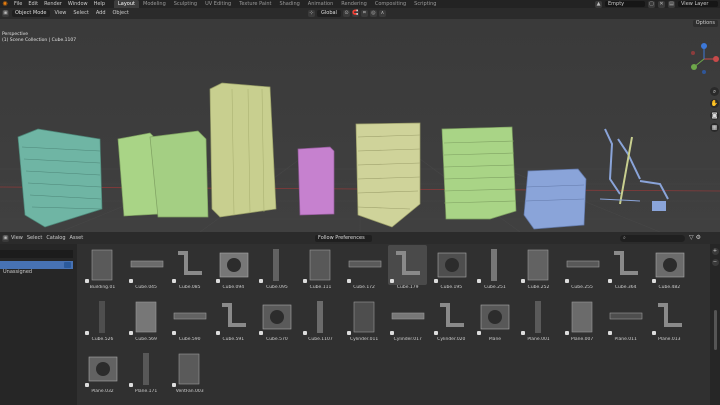 The height and width of the screenshot is (405, 720). Describe the element at coordinates (60, 178) in the screenshot. I see `object-teal-stairs` at that location.